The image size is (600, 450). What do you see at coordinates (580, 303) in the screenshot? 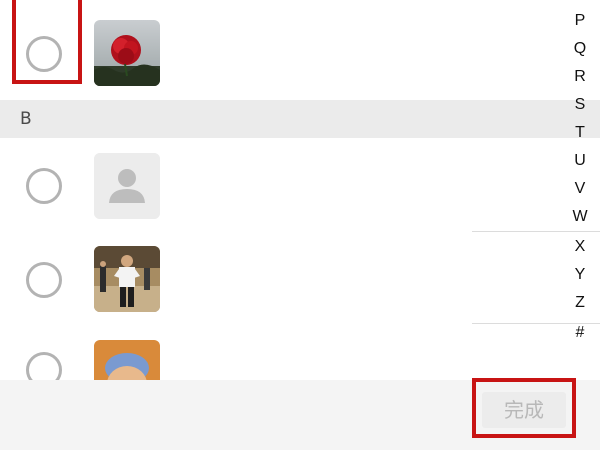
I see `index-letter-z: Z` at bounding box center [580, 303].